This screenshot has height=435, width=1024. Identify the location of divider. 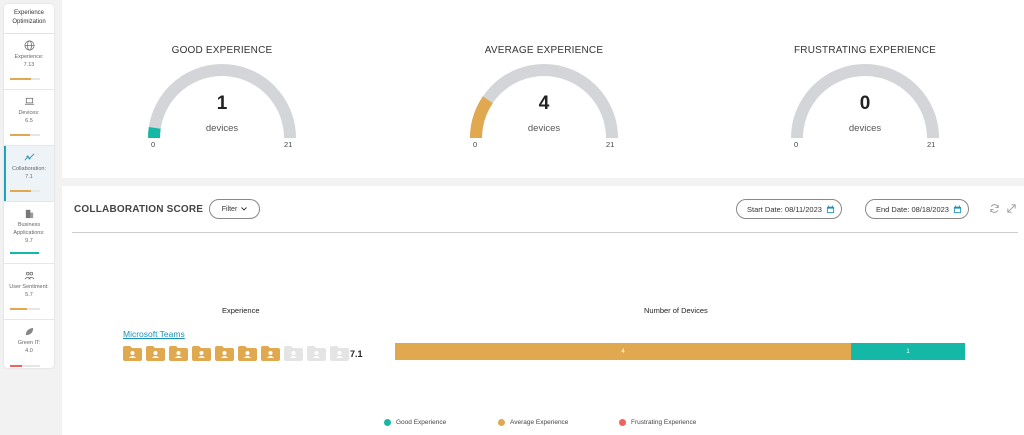
(545, 232).